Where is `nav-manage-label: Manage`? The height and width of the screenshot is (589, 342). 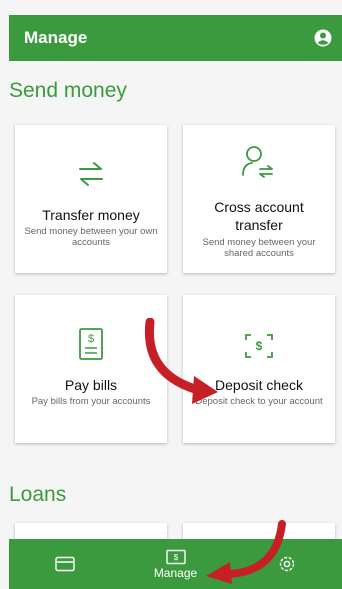
nav-manage-label: Manage is located at coordinates (175, 572).